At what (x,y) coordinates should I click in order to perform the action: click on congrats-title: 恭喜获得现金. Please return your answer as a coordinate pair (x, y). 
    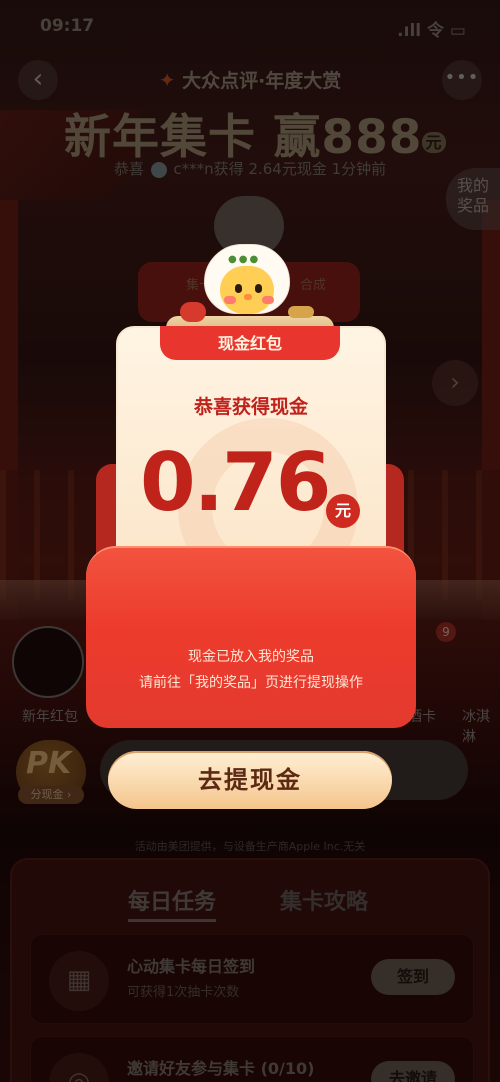
    Looking at the image, I should click on (250, 407).